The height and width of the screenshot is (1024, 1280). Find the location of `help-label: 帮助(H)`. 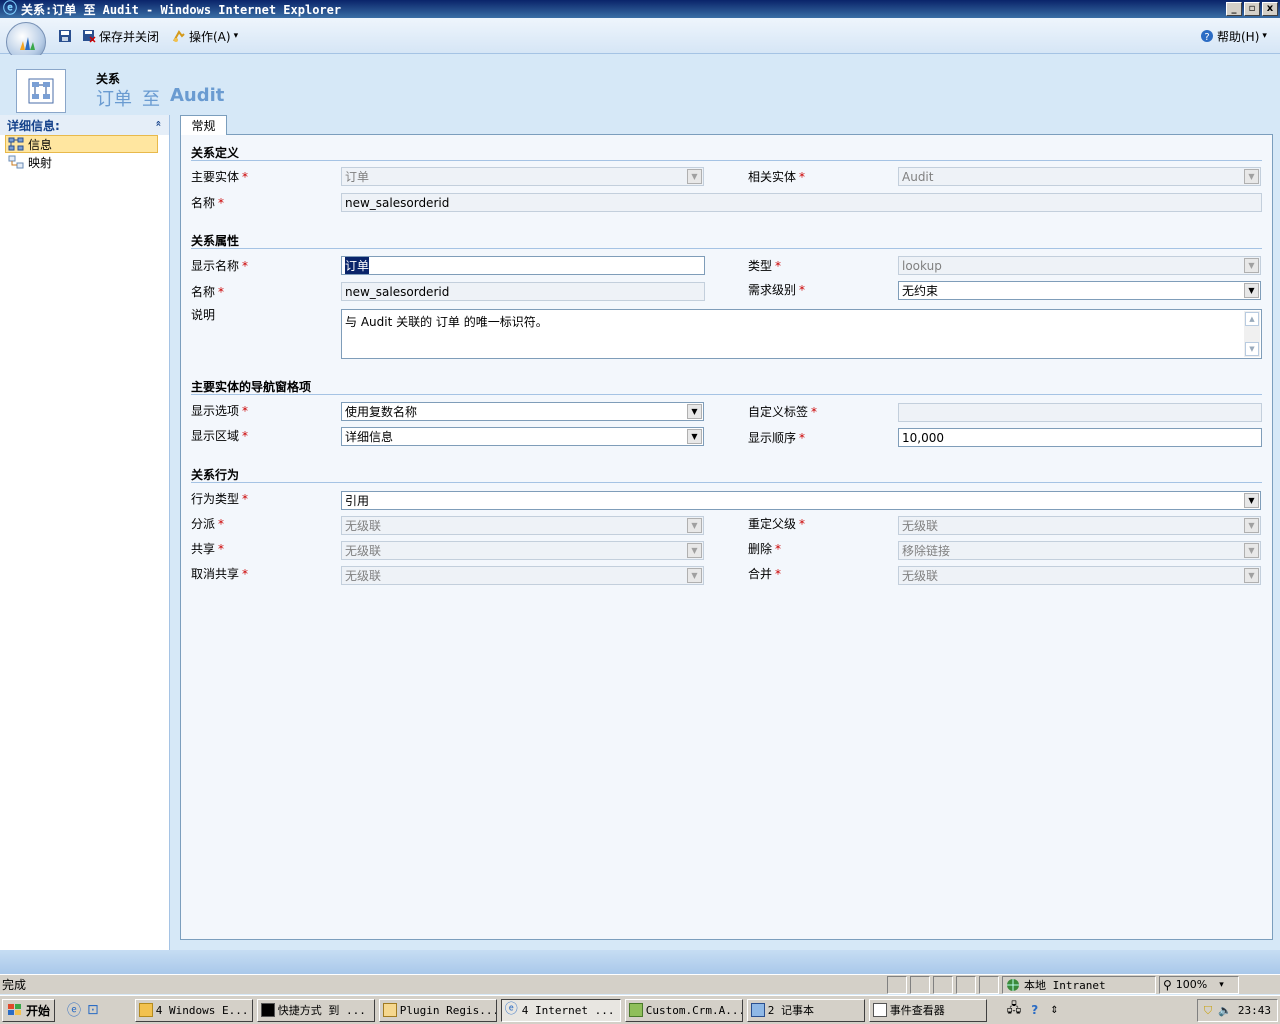

help-label: 帮助(H) is located at coordinates (1238, 36).